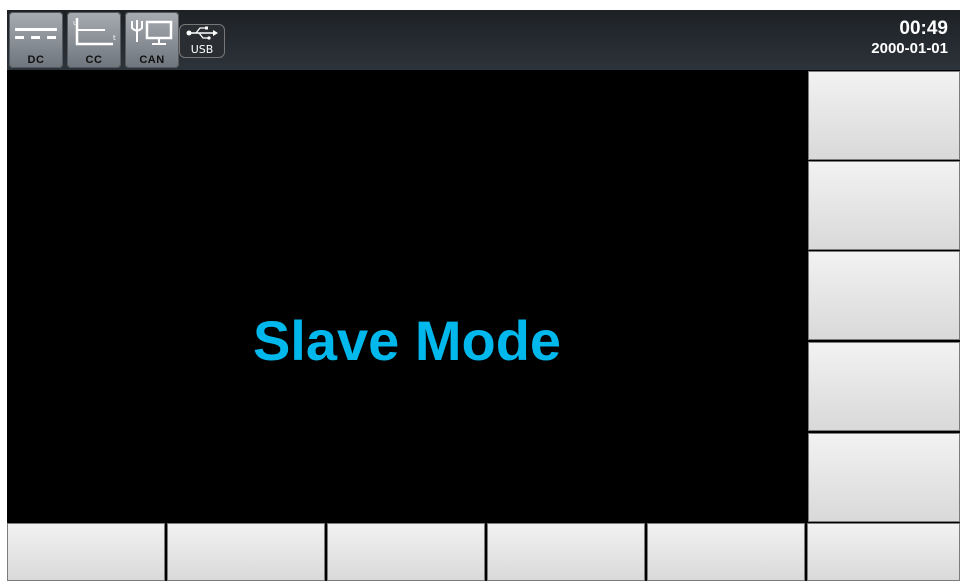 Image resolution: width=960 pixels, height=581 pixels. I want to click on usb-label: USB, so click(202, 49).